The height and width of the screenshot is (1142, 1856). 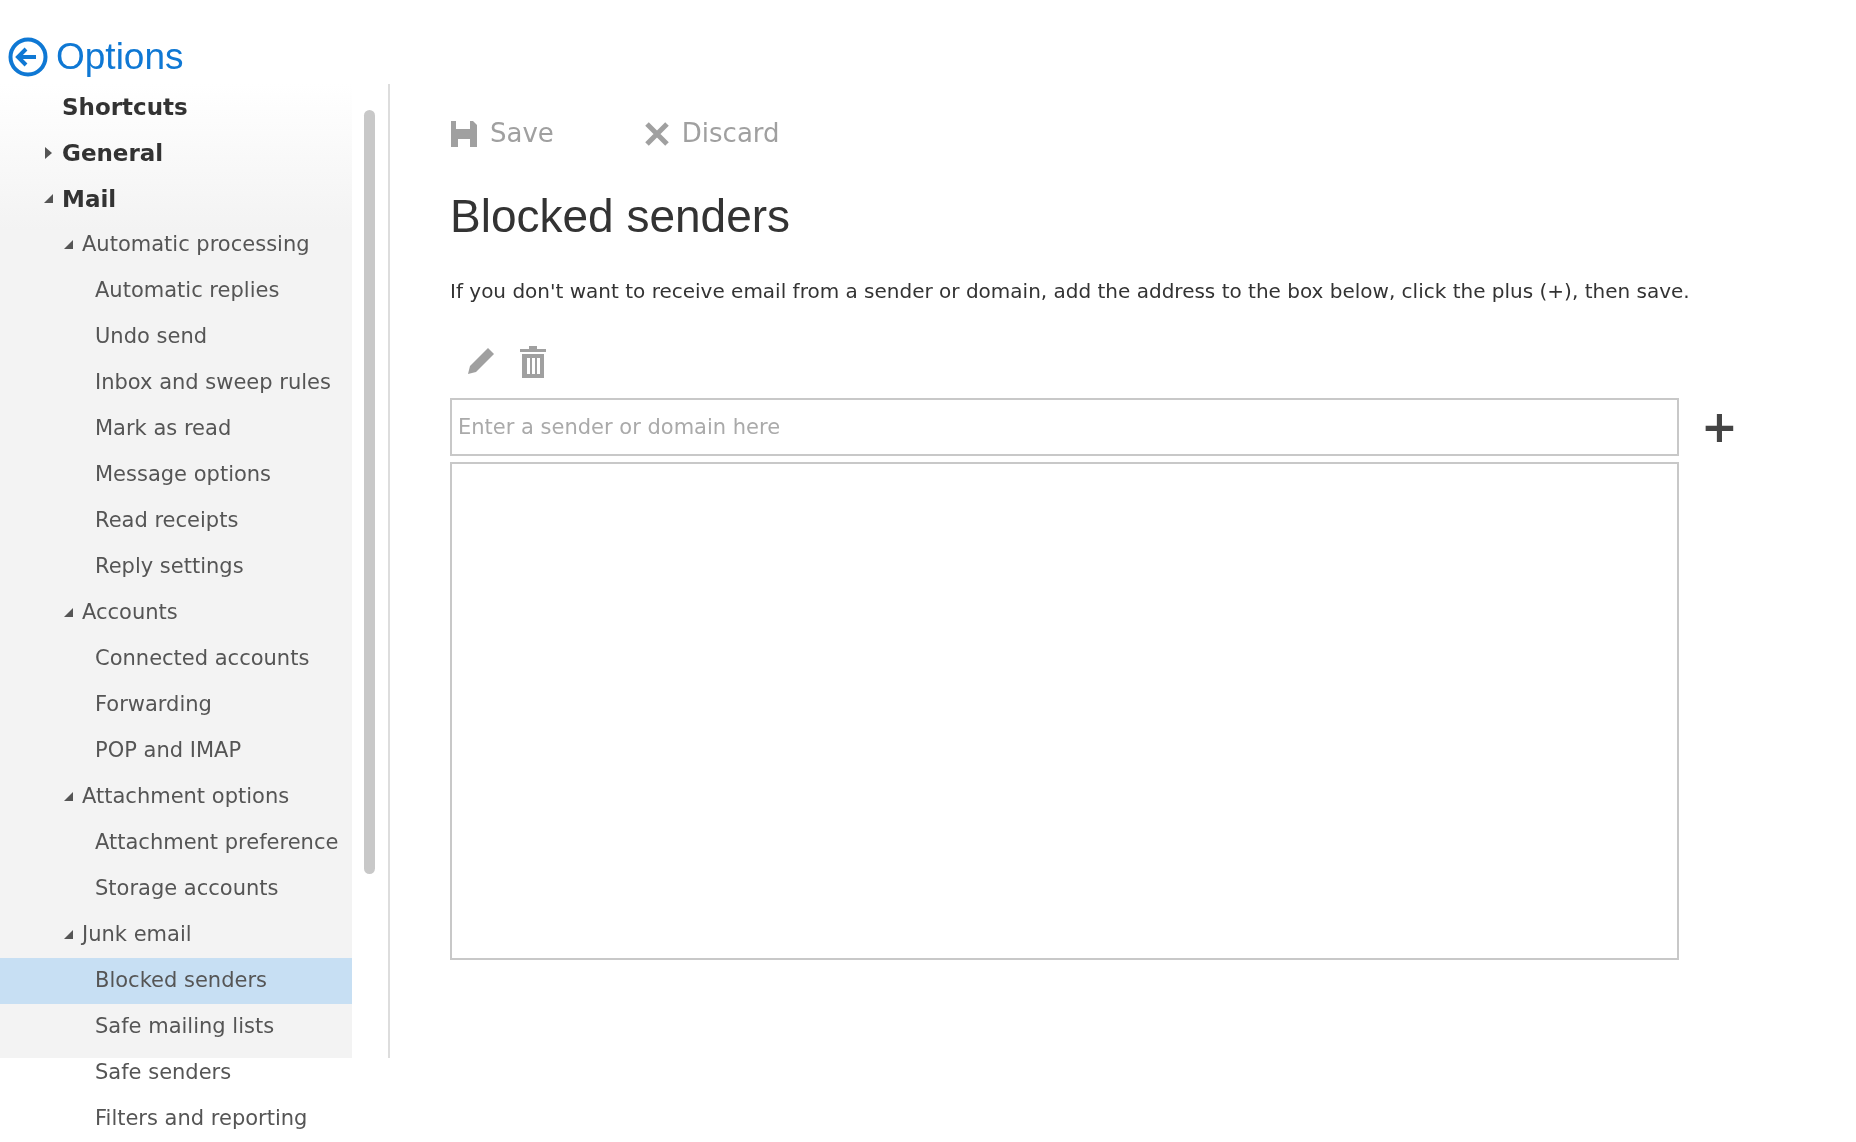 What do you see at coordinates (176, 843) in the screenshot?
I see `sidebar-item: Attachment preference` at bounding box center [176, 843].